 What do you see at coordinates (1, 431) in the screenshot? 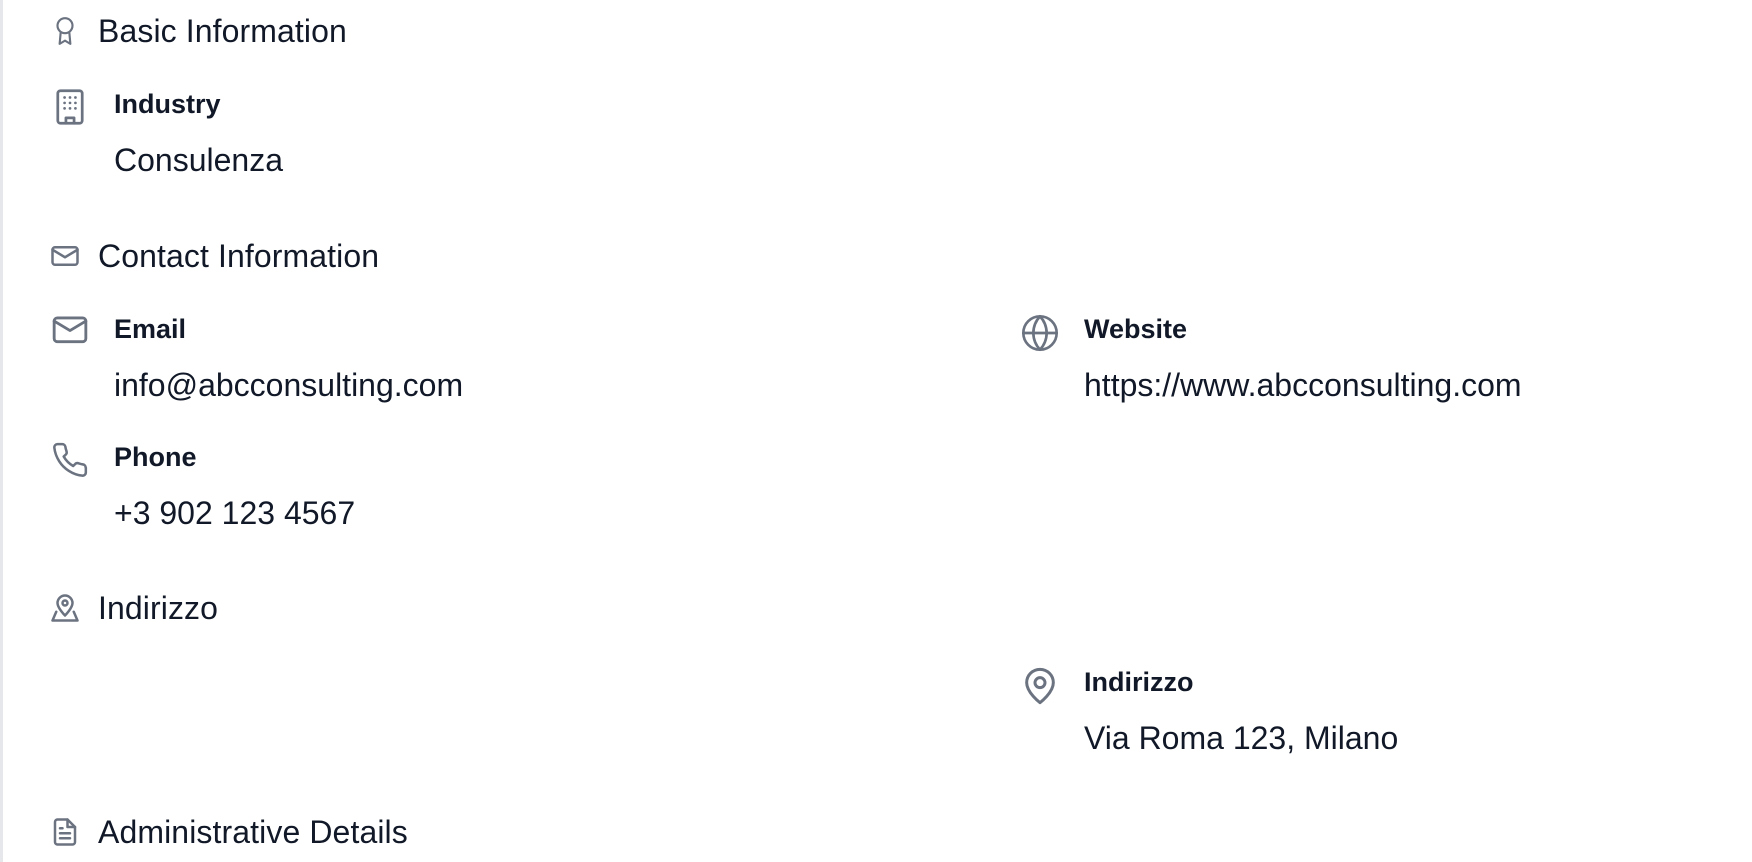
I see `left-divider` at bounding box center [1, 431].